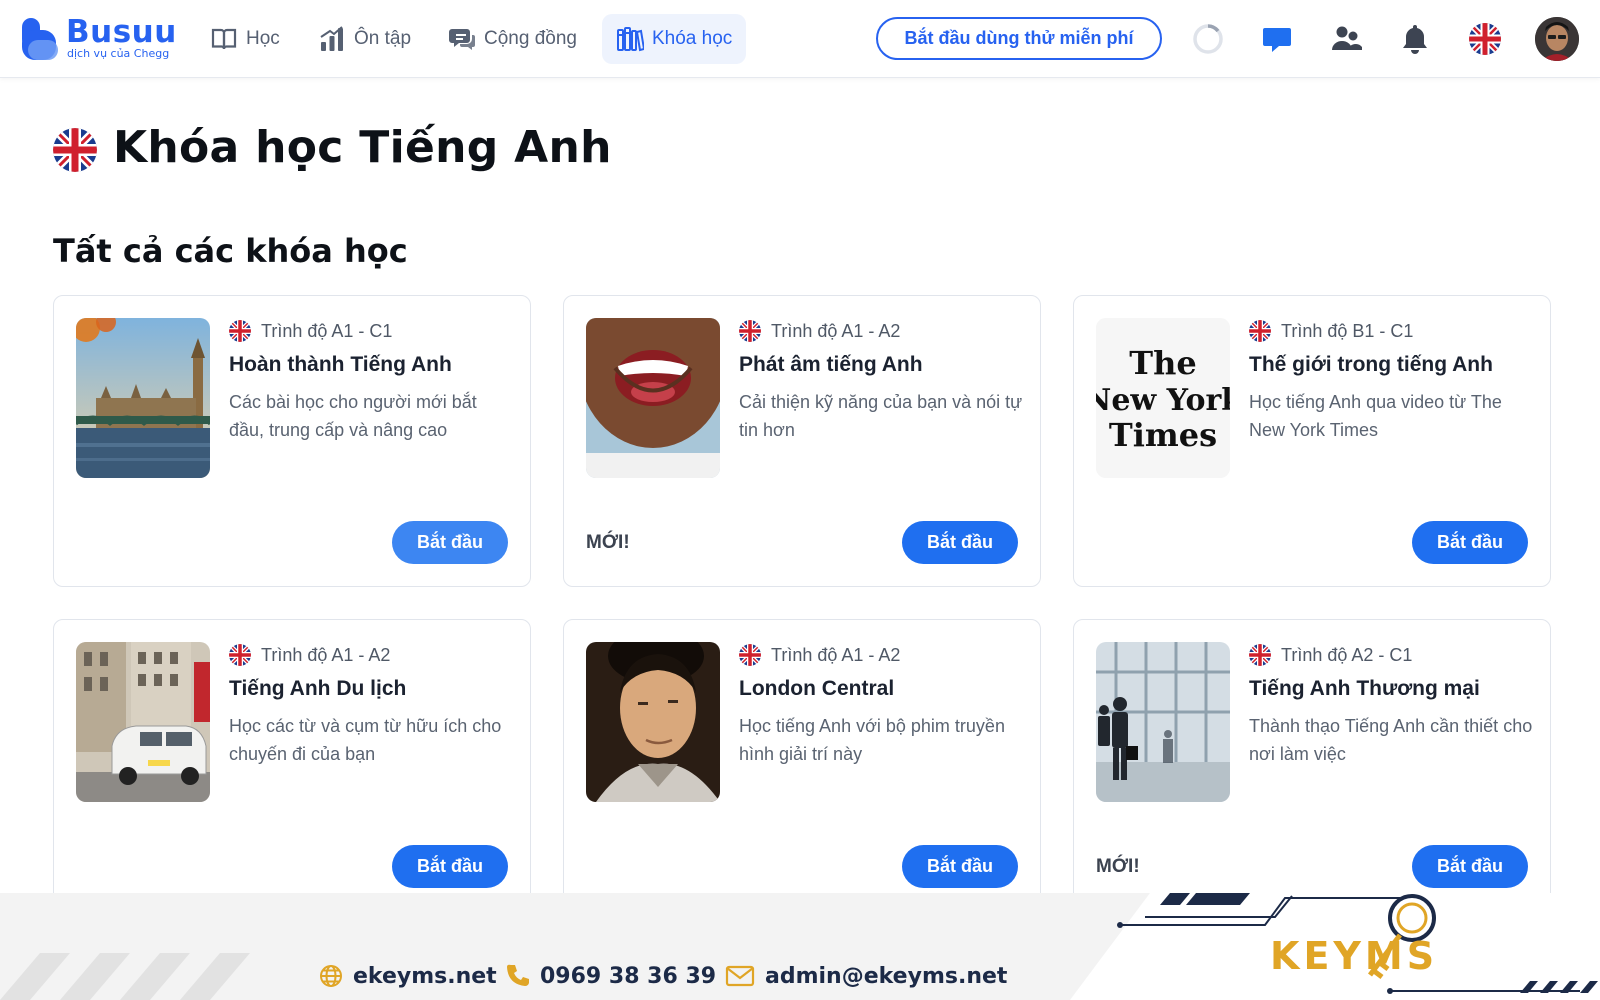  Describe the element at coordinates (628, 976) in the screenshot. I see `footer-phone-text: 0969 38 36 39` at that location.